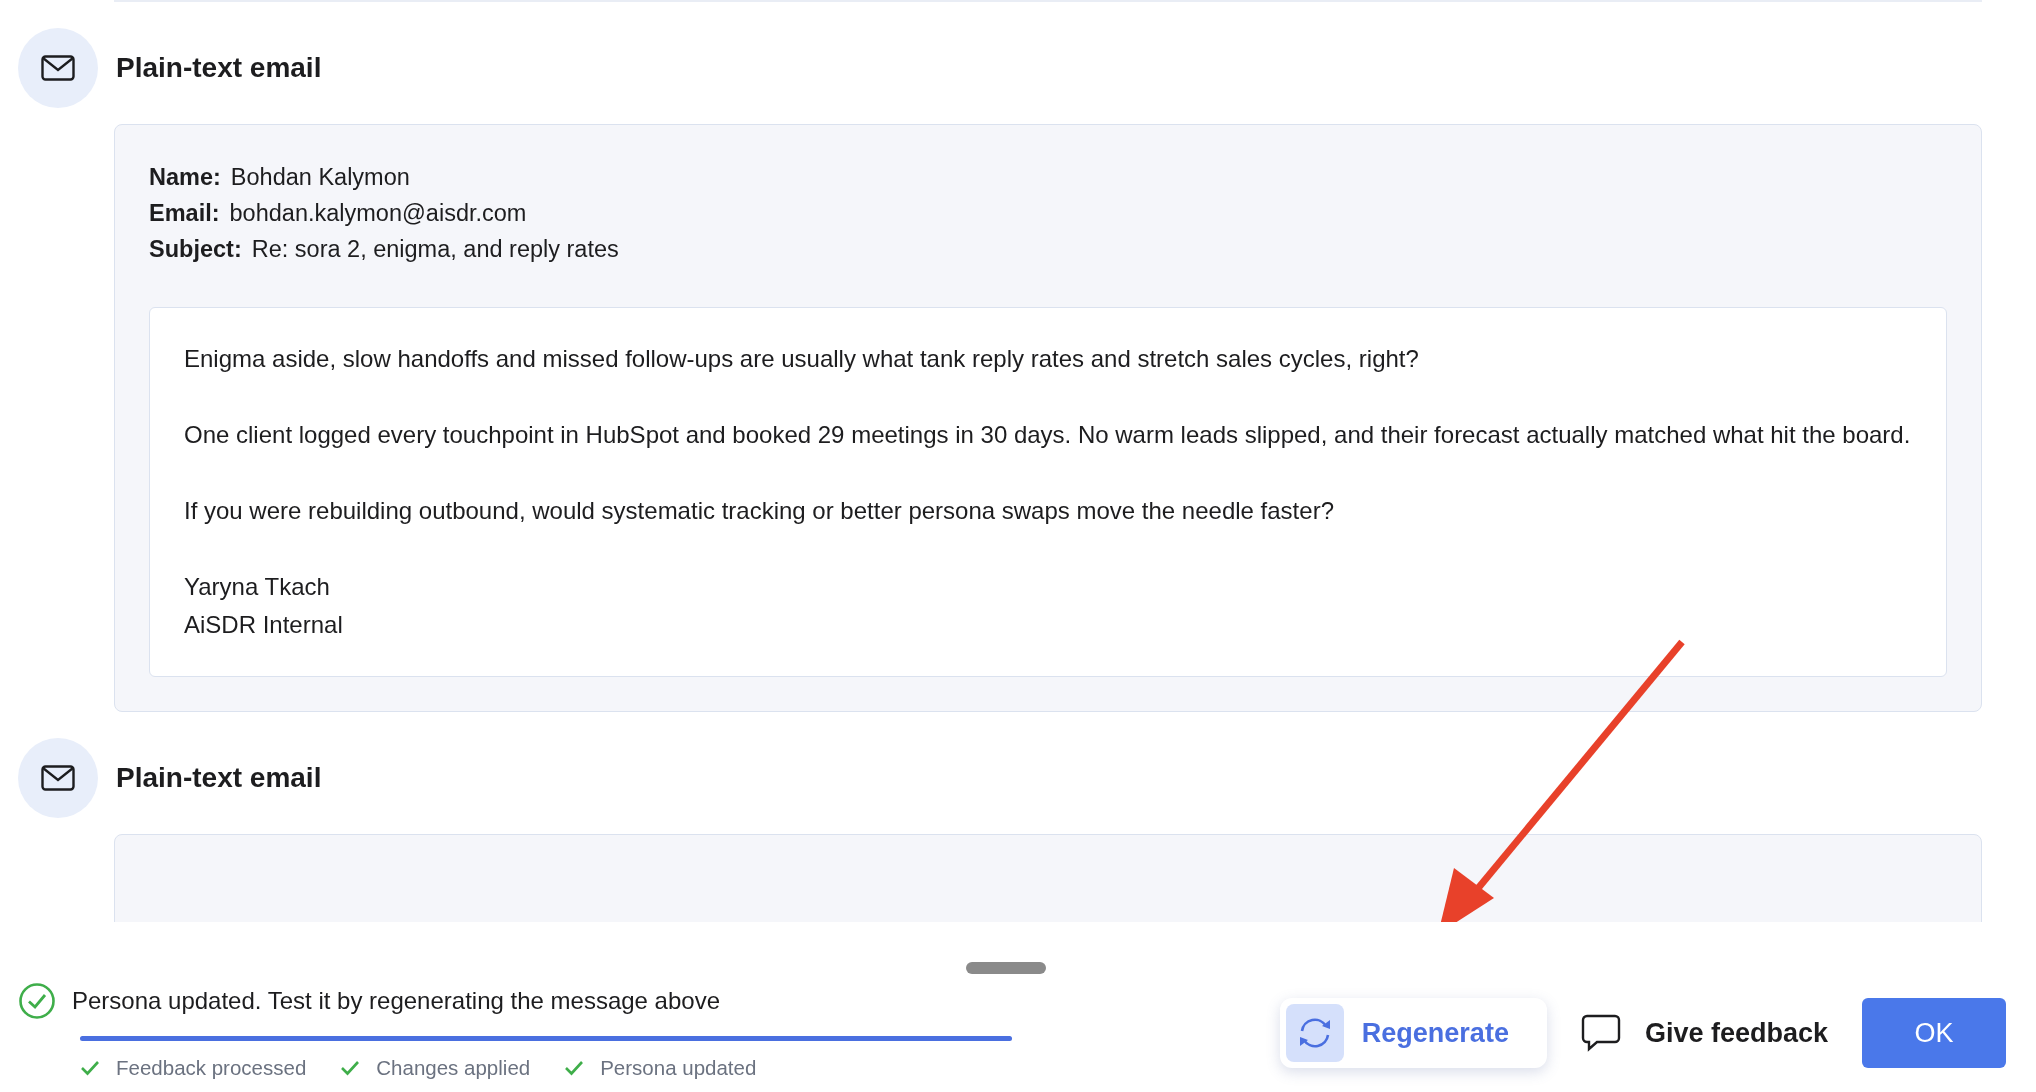 This screenshot has width=2036, height=1092. I want to click on speech-bubble-icon, so click(1600, 1033).